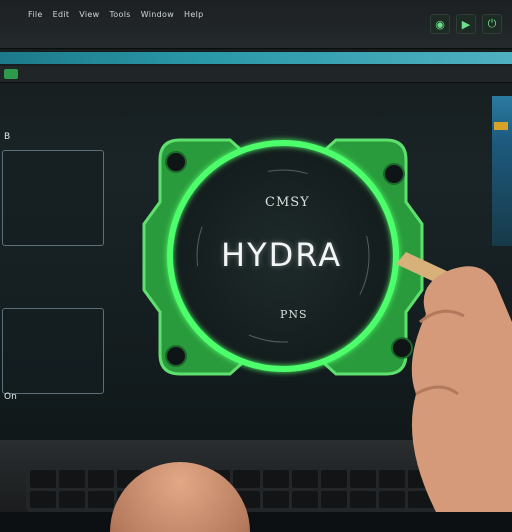 The height and width of the screenshot is (532, 512). What do you see at coordinates (287, 202) in the screenshot?
I see `logo-top-caption: CMSY` at bounding box center [287, 202].